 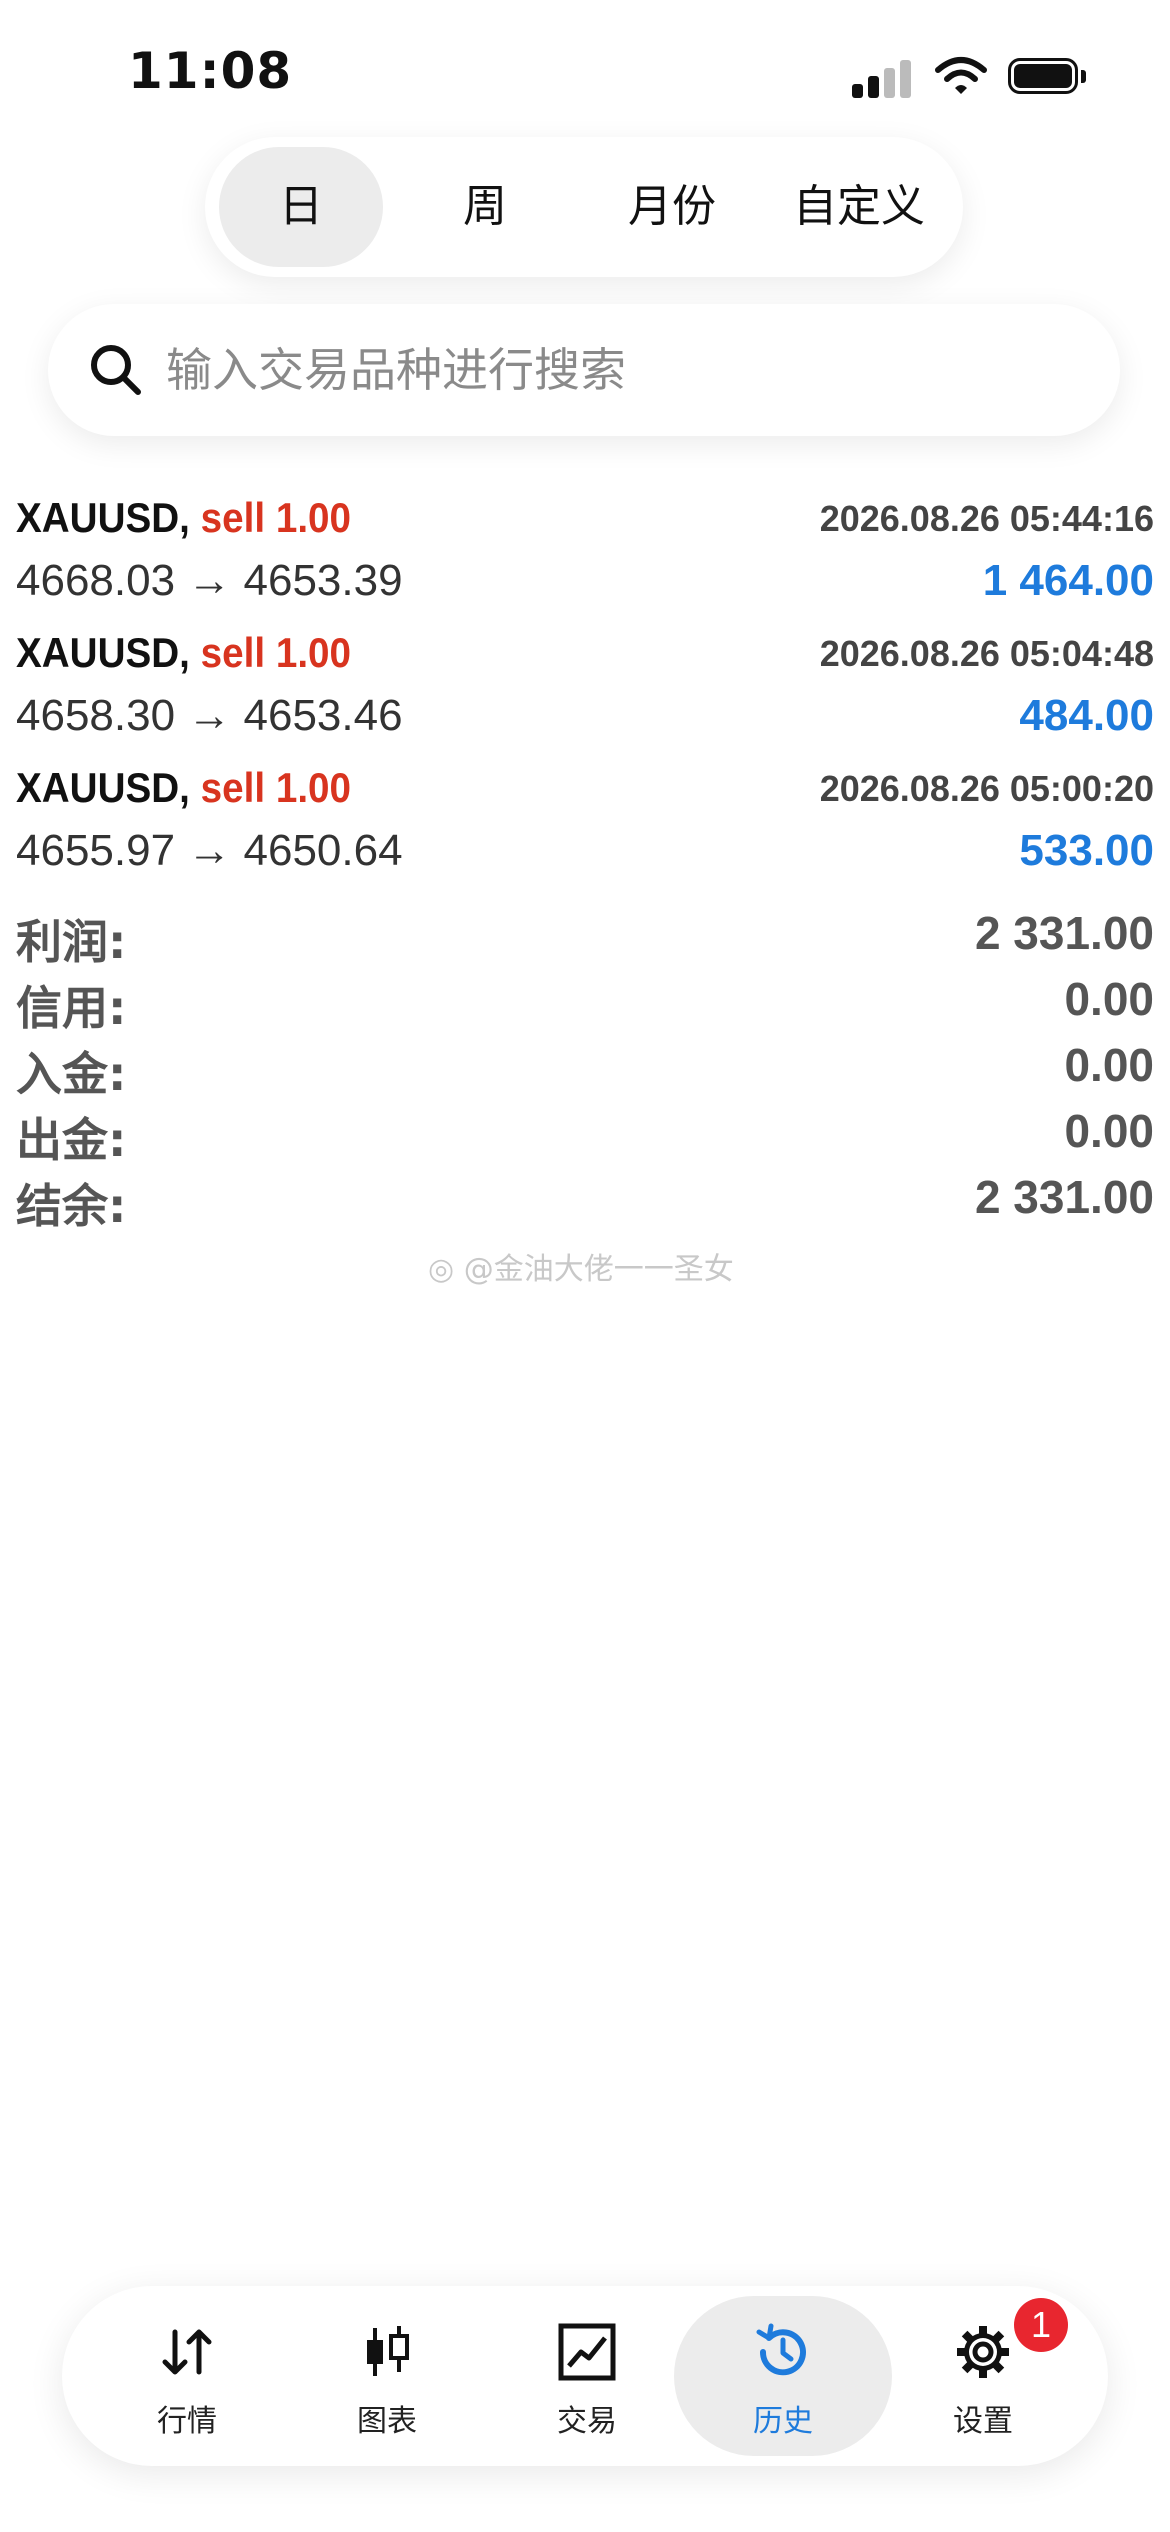 I want to click on trade-profit: 484.00, so click(x=1086, y=715).